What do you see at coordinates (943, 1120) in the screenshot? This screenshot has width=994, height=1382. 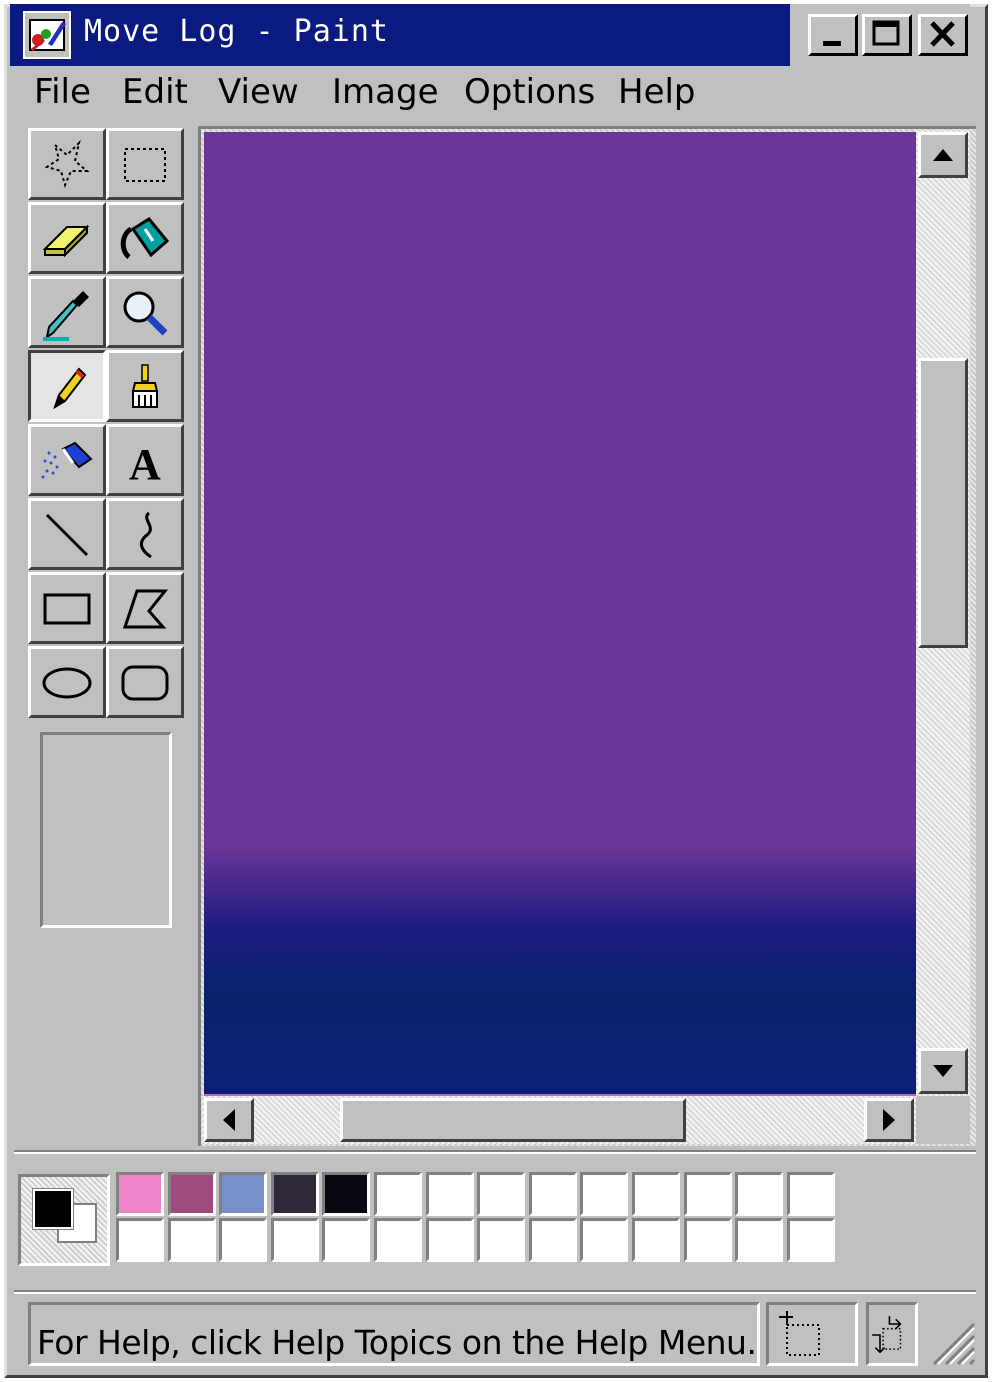 I see `scrollbar-corner` at bounding box center [943, 1120].